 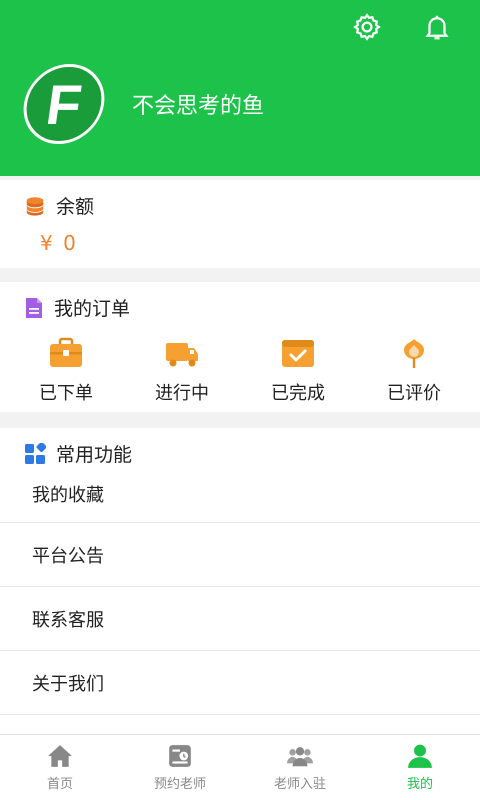 What do you see at coordinates (35, 453) in the screenshot?
I see `grid-icon` at bounding box center [35, 453].